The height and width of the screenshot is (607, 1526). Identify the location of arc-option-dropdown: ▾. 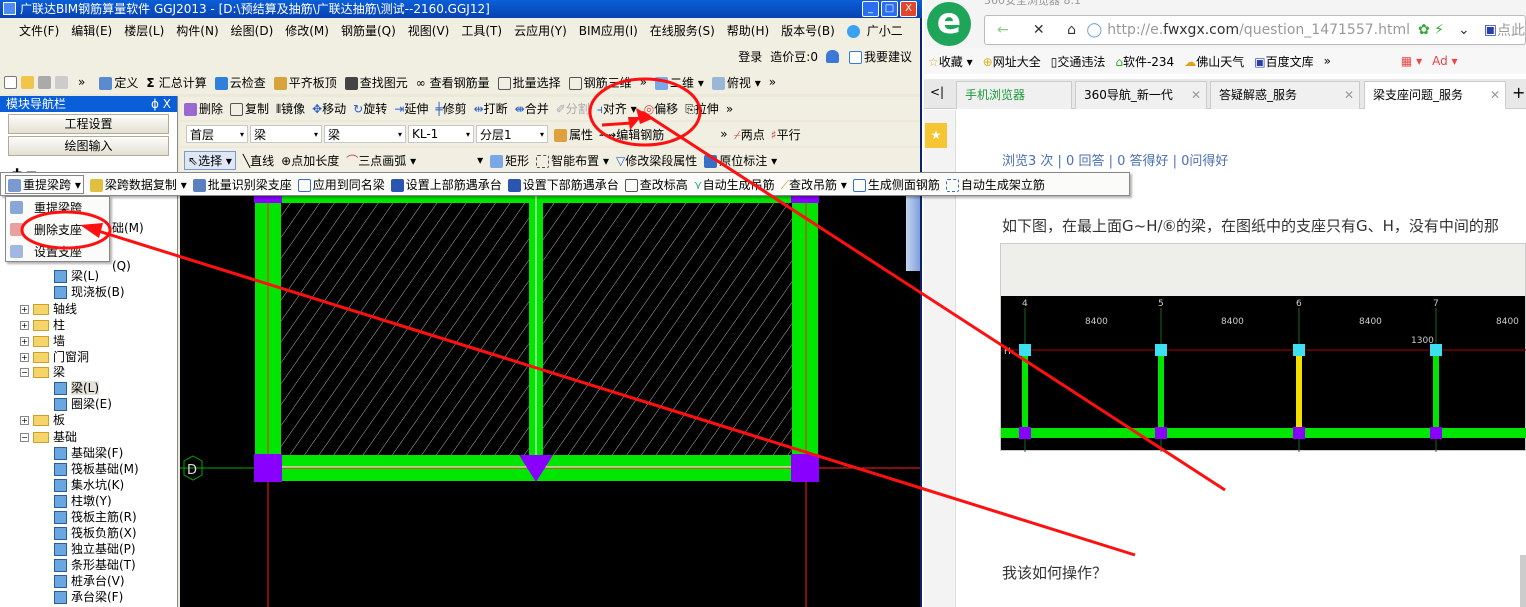
(453, 160).